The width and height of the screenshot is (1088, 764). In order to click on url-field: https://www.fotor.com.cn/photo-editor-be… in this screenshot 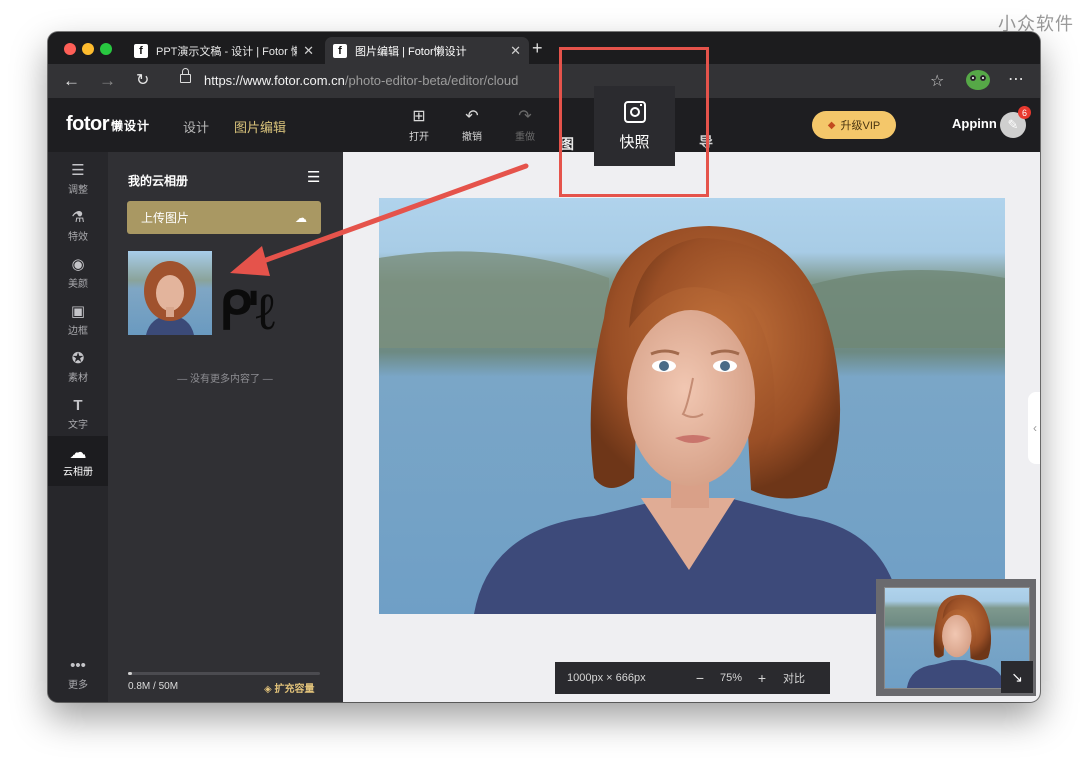, I will do `click(361, 80)`.